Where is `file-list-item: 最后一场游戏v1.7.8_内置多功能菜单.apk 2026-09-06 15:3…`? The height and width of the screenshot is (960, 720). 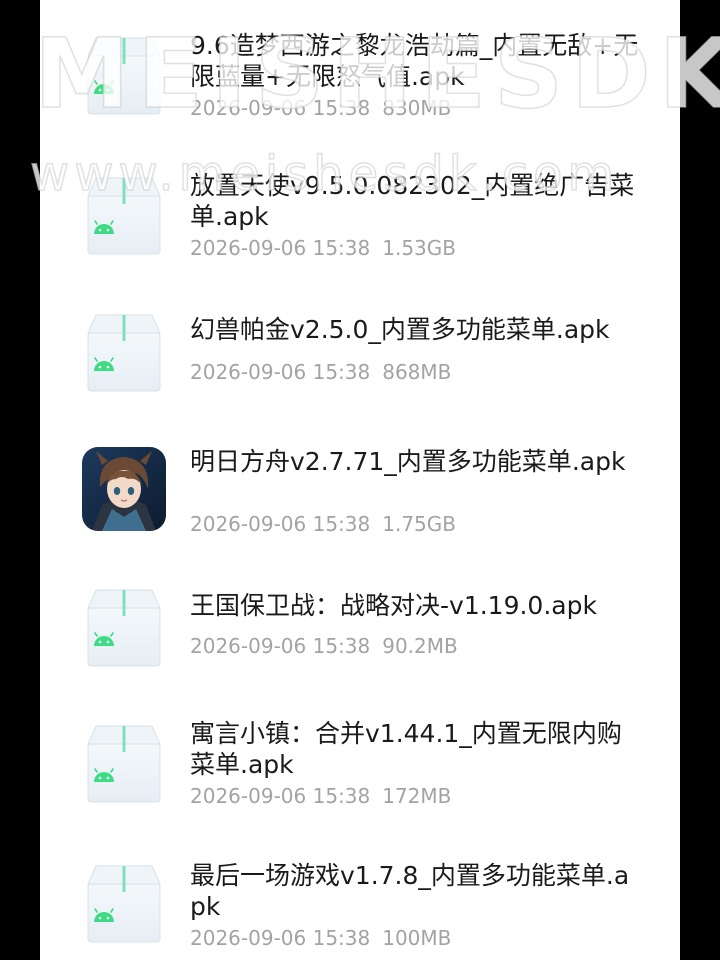
file-list-item: 最后一场游戏v1.7.8_内置多功能菜单.apk 2026-09-06 15:3… is located at coordinates (360, 900).